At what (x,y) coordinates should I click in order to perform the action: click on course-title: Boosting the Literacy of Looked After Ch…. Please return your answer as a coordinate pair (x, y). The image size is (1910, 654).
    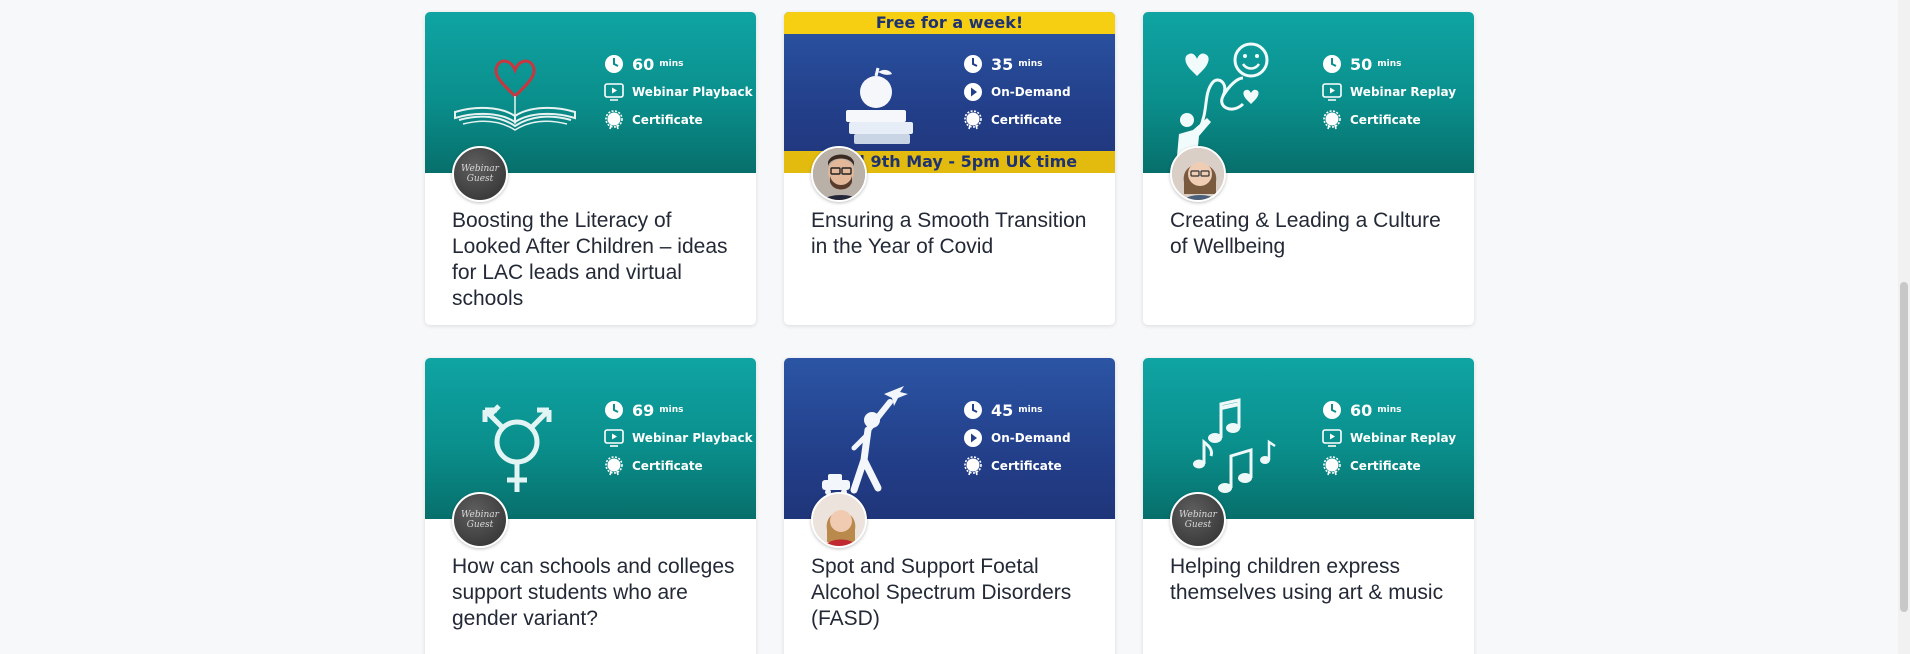
    Looking at the image, I should click on (597, 260).